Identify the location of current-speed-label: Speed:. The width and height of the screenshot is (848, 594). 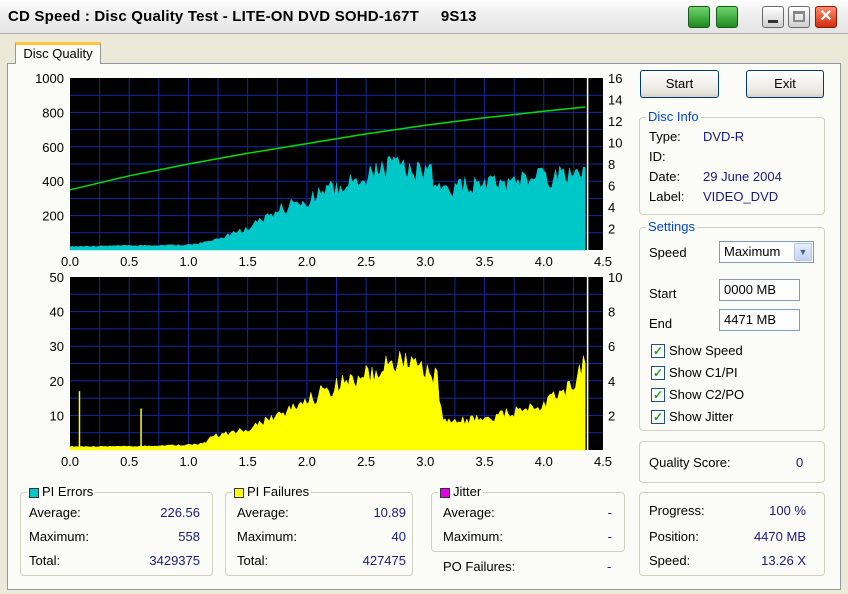
(670, 560).